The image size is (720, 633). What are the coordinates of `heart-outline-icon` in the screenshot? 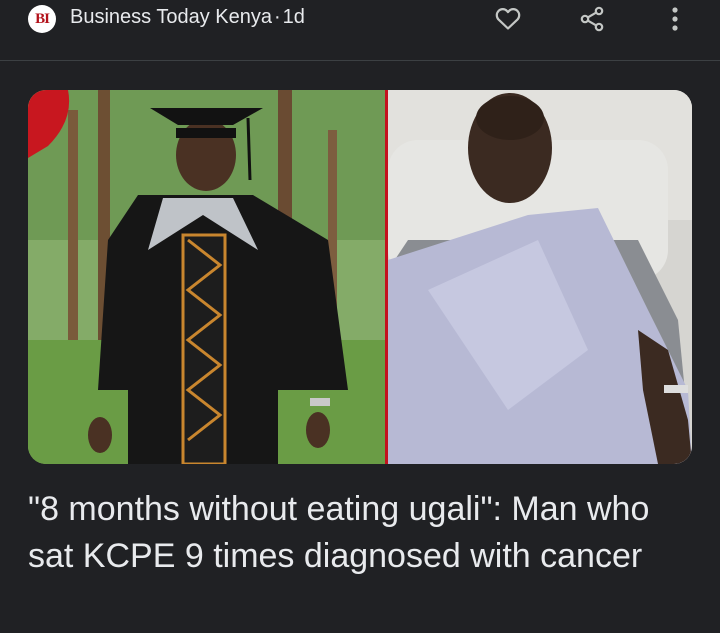 It's located at (508, 19).